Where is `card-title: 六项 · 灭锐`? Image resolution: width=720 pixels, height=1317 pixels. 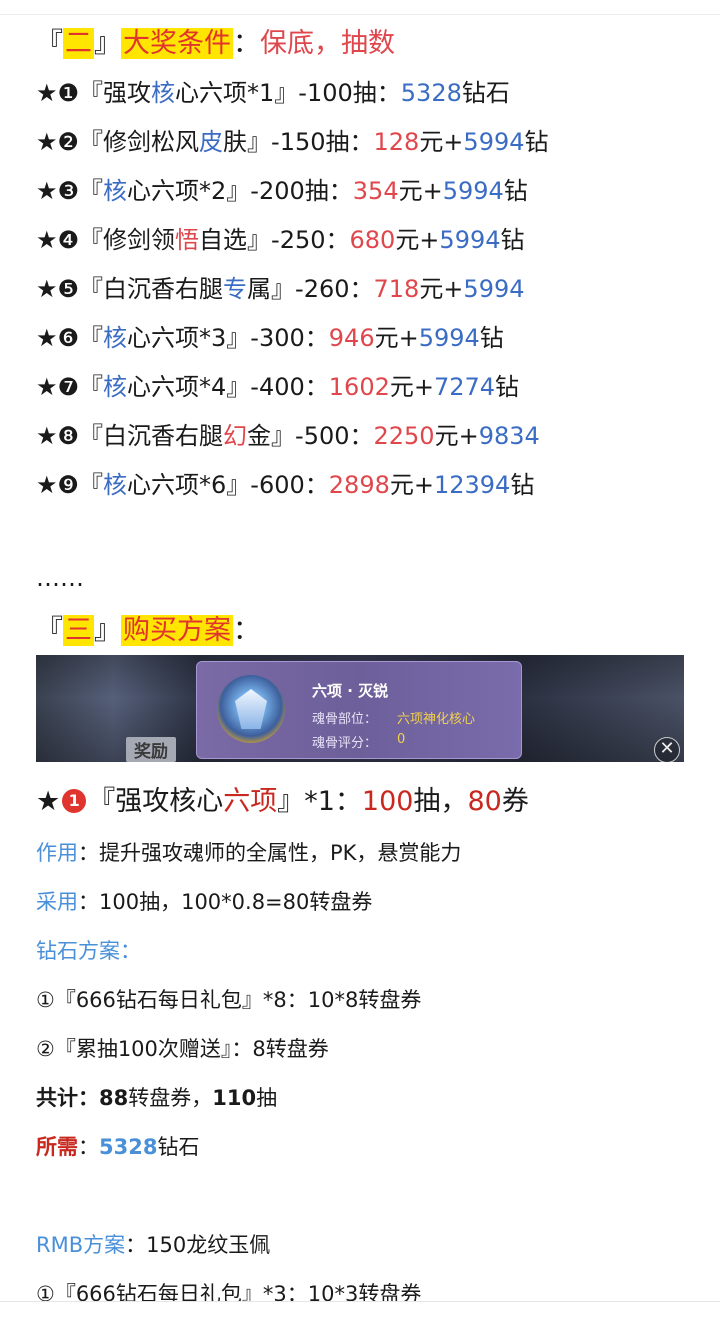
card-title: 六项 · 灭锐 is located at coordinates (350, 691).